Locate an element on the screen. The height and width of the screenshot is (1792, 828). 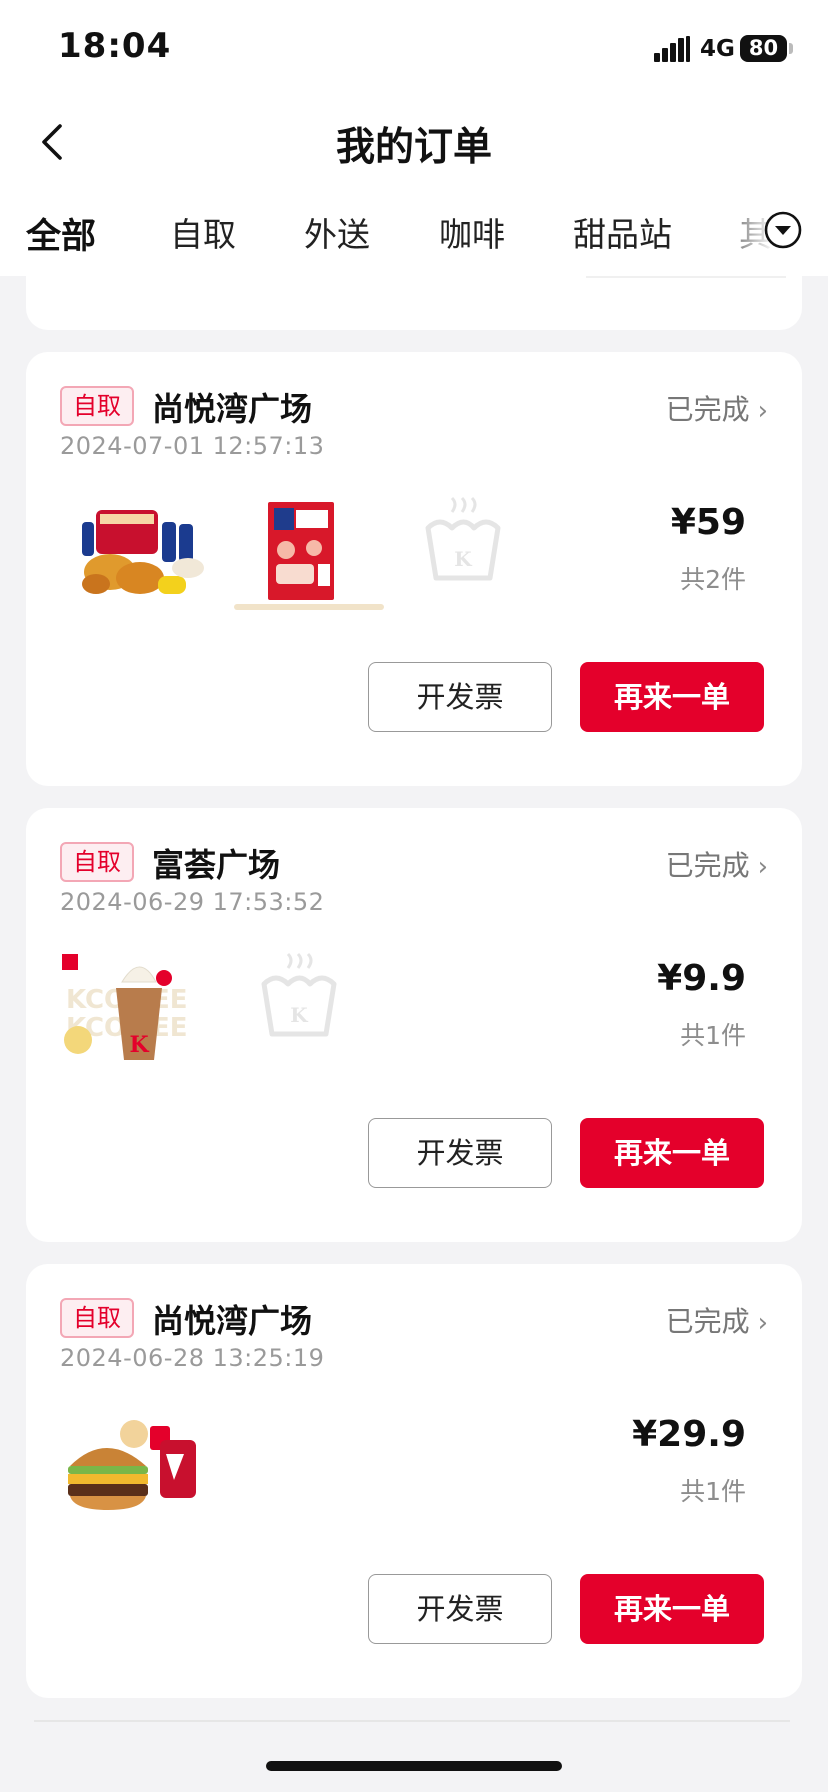
battery-icon: 80 is located at coordinates (763, 48).